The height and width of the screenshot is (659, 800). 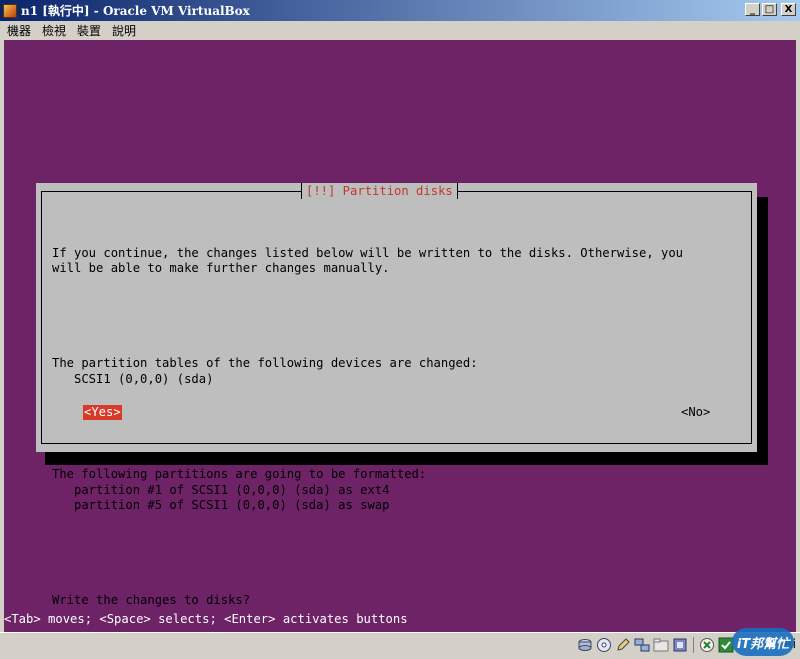 What do you see at coordinates (89, 30) in the screenshot?
I see `menu-devices: 裝置` at bounding box center [89, 30].